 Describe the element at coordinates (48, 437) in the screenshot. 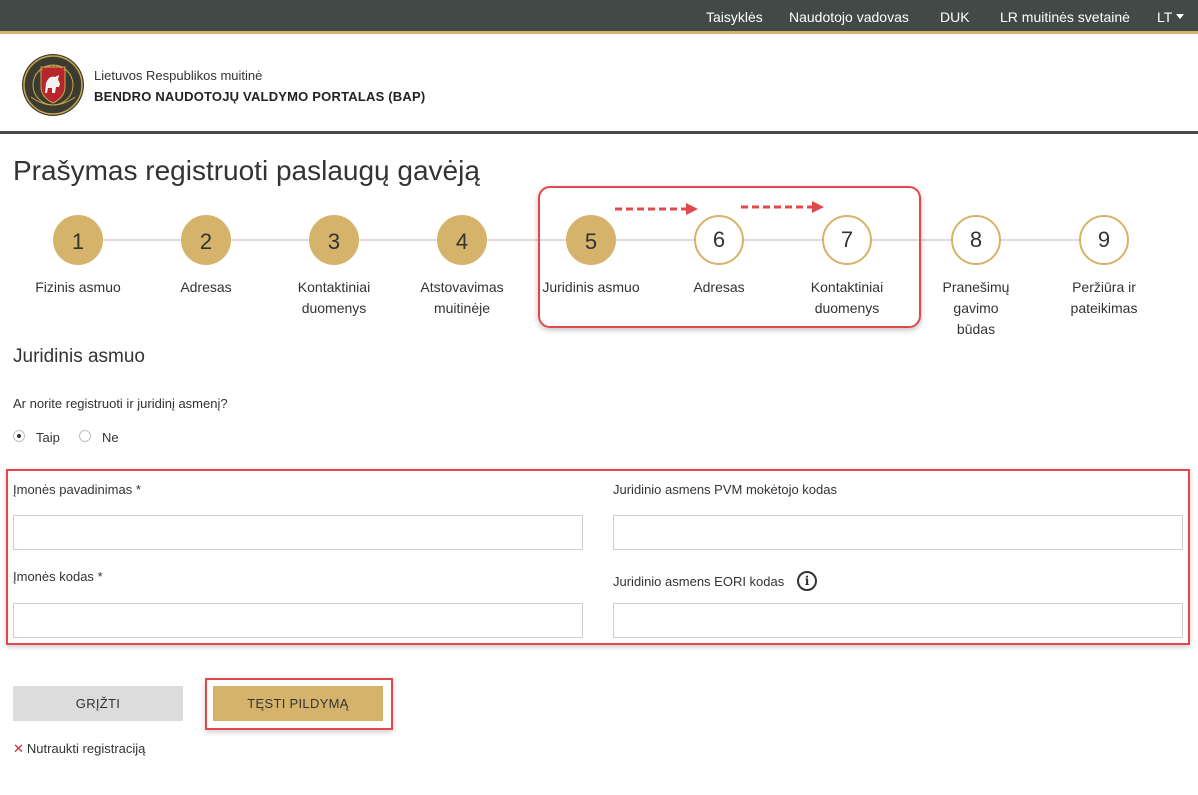

I see `radio-yes-label: Taip` at that location.